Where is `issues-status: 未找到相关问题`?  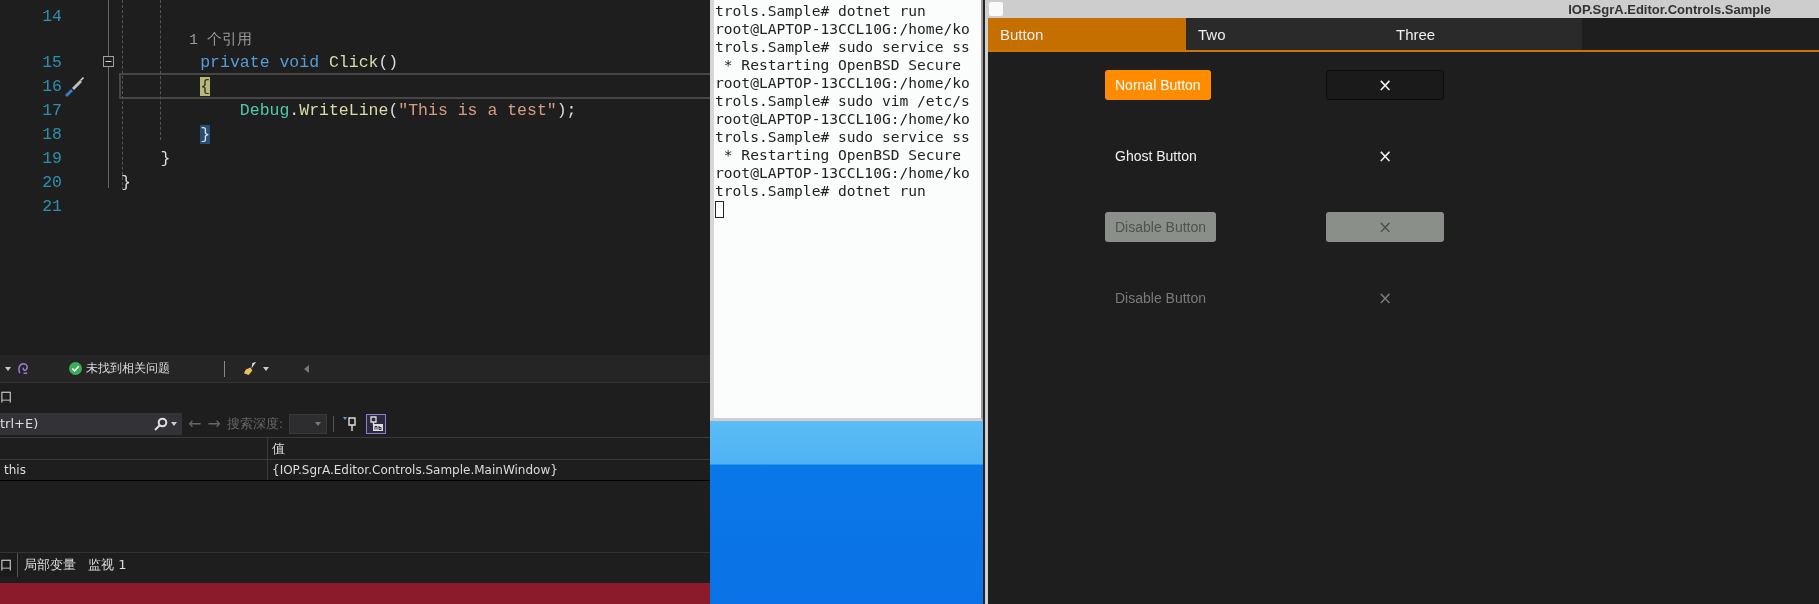
issues-status: 未找到相关问题 is located at coordinates (128, 368).